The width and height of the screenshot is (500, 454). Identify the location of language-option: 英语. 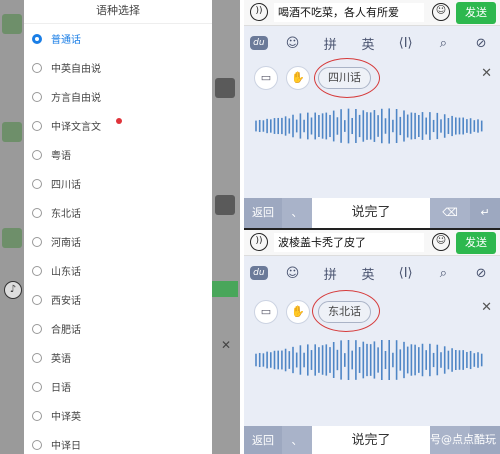
(118, 357).